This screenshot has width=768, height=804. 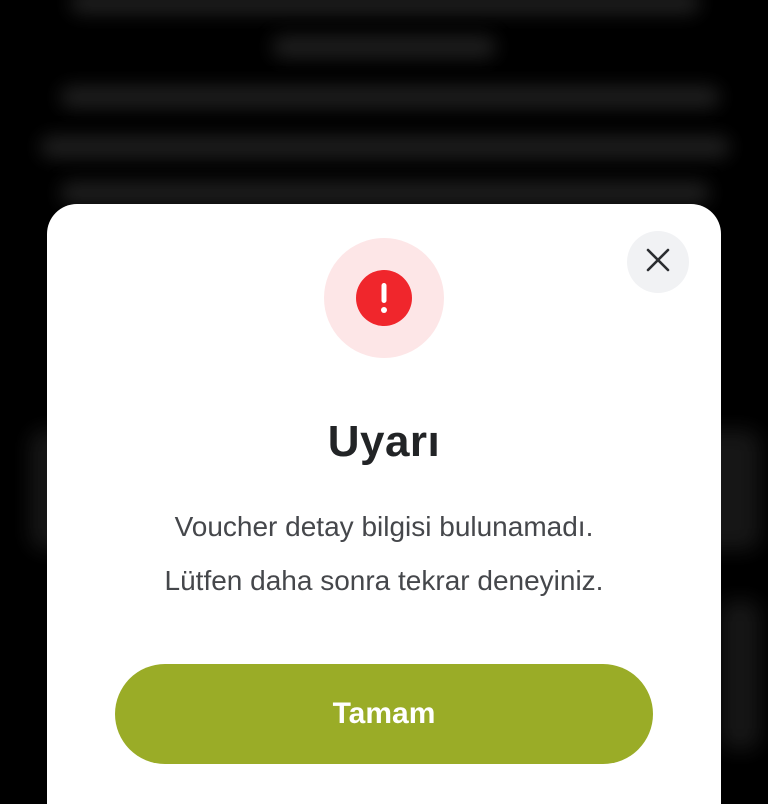 I want to click on dialog-message-line: Voucher detay bilgisi bulunamadı., so click(x=384, y=526).